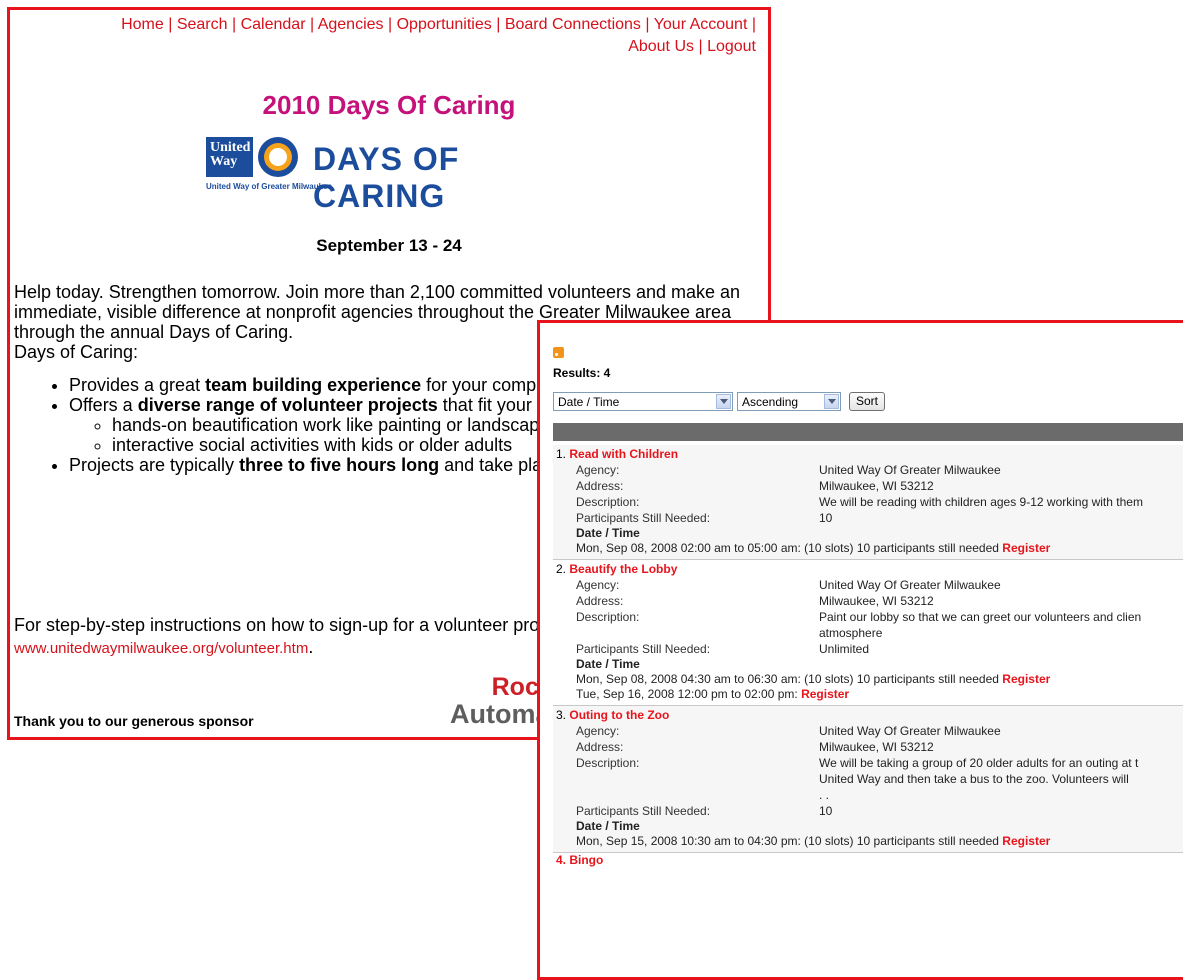 The height and width of the screenshot is (980, 1183). I want to click on participants-value: Unlimited, so click(844, 649).